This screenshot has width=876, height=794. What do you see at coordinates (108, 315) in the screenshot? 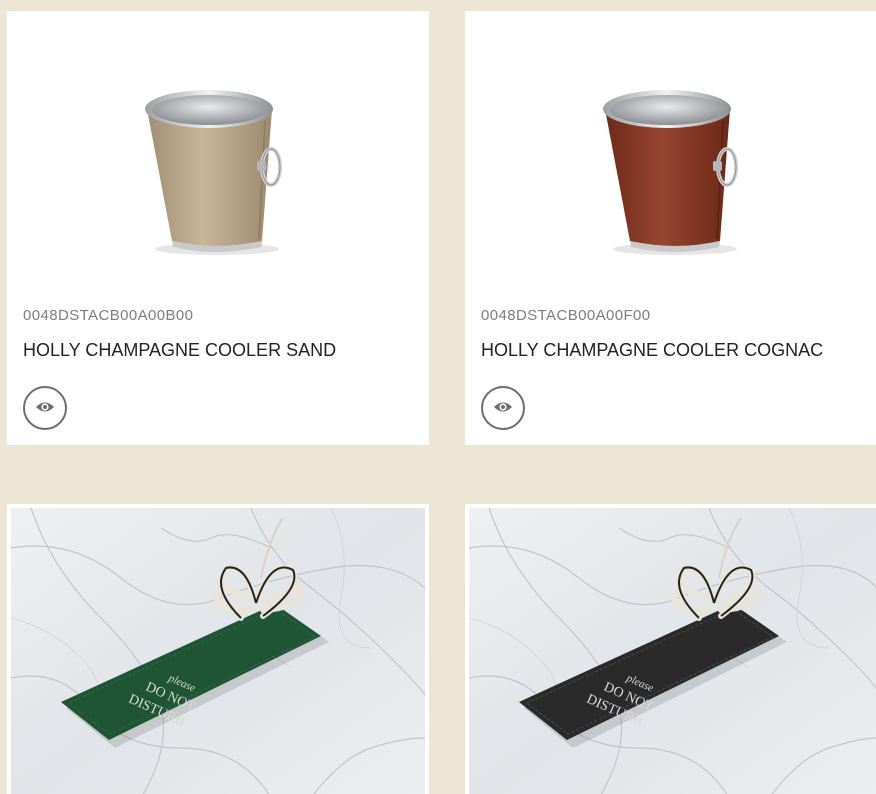
I see `product-code: 0048DSTACB00A00B00` at bounding box center [108, 315].